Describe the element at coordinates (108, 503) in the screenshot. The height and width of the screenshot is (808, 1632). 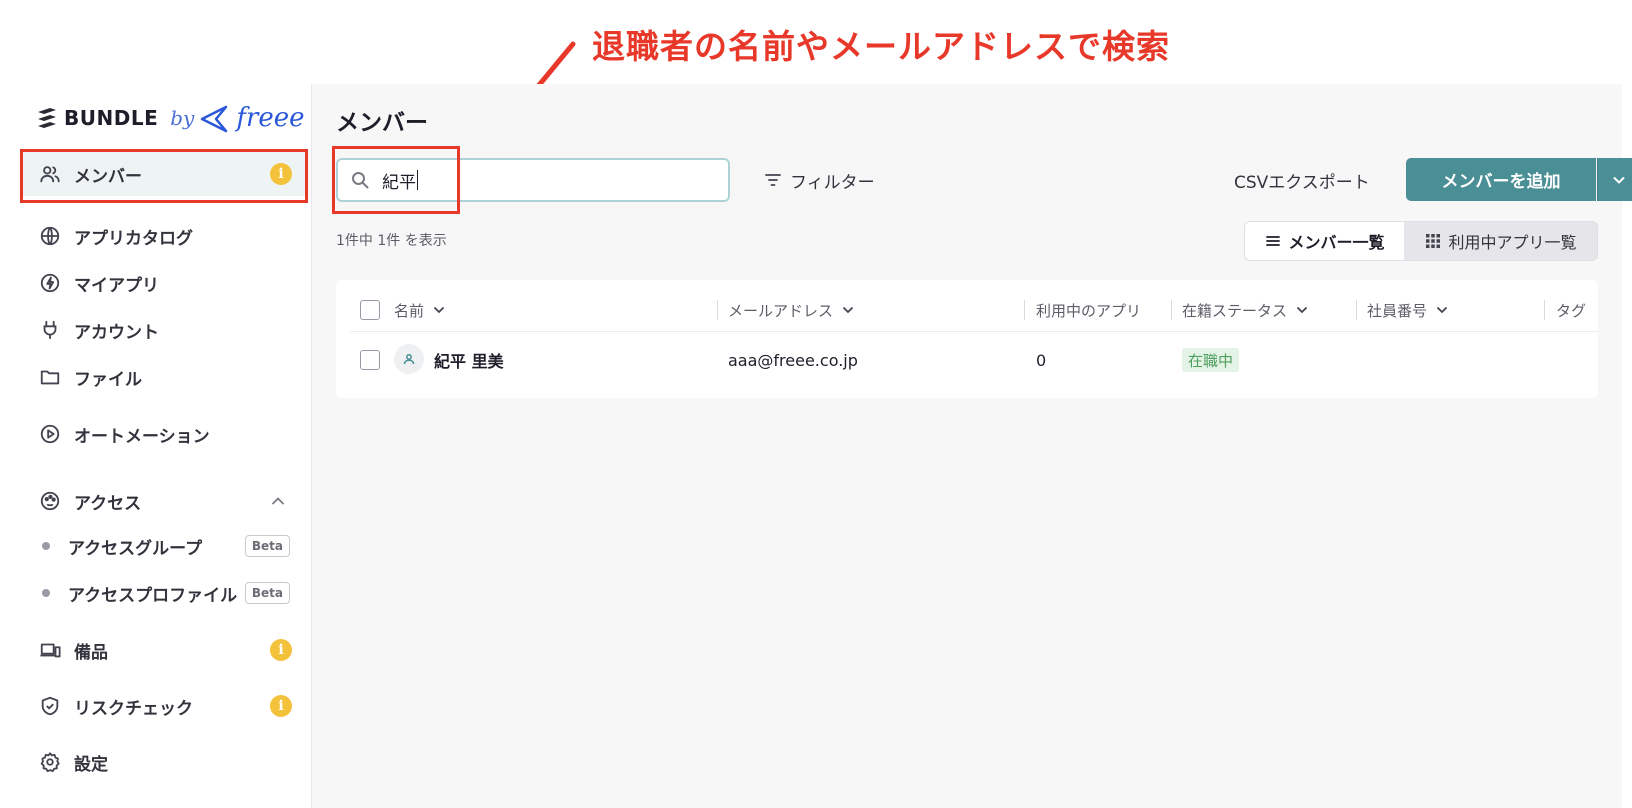
I see `sidebar-item-label: アクセス` at that location.